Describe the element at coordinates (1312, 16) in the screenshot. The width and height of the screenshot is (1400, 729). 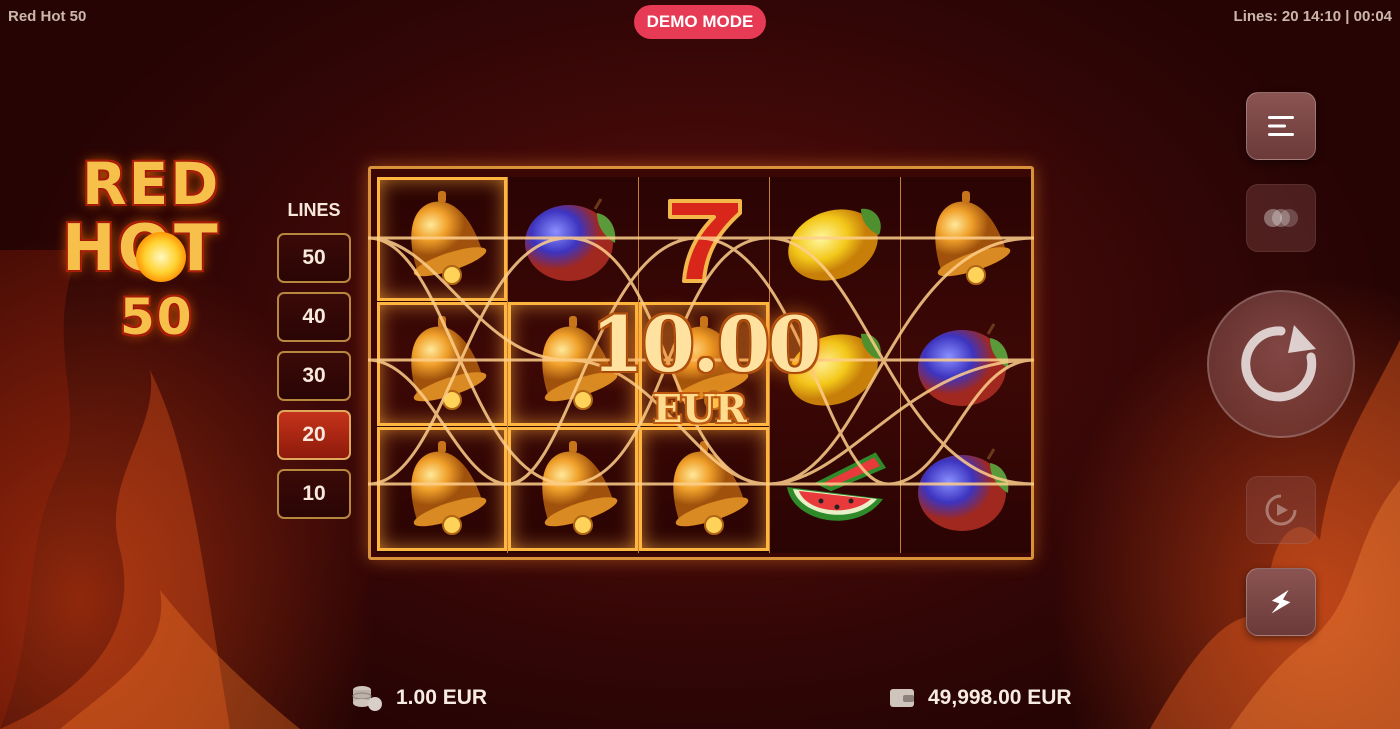
I see `status-info: Lines: 20 14:10 | 00:04` at that location.